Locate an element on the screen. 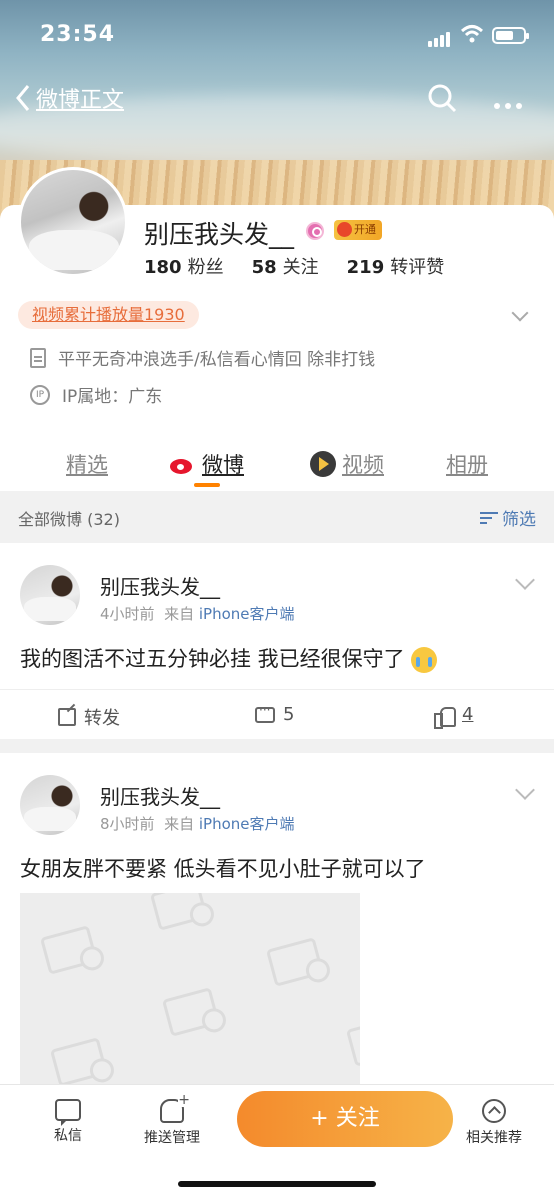 Image resolution: width=554 pixels, height=1200 pixels. message-icon is located at coordinates (68, 1112).